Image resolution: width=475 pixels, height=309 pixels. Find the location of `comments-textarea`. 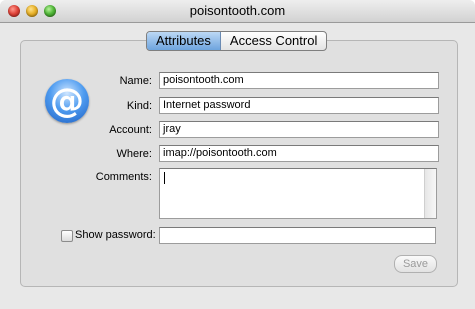

comments-textarea is located at coordinates (298, 193).